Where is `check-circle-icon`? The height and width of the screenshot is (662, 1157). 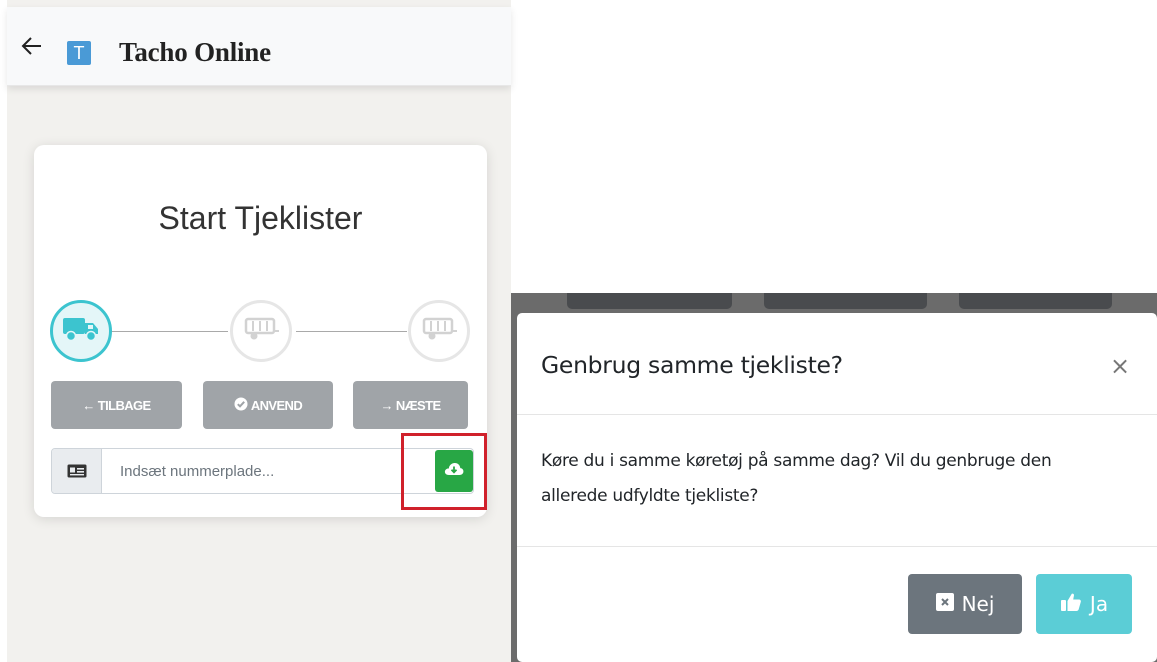
check-circle-icon is located at coordinates (241, 405).